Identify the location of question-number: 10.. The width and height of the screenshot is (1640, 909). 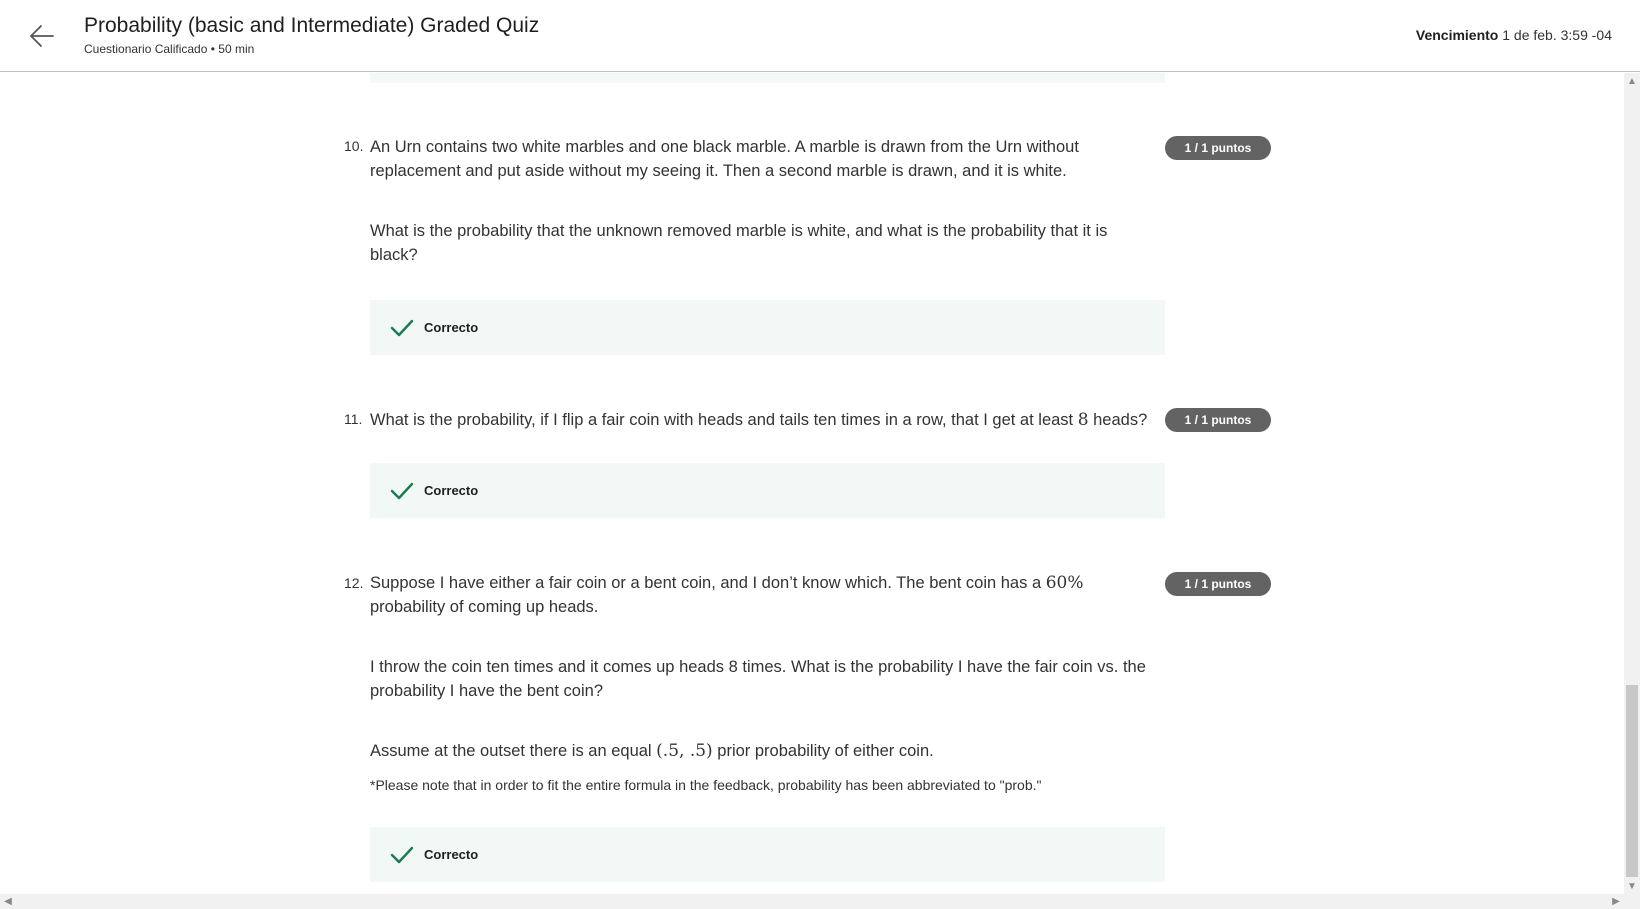
(354, 146).